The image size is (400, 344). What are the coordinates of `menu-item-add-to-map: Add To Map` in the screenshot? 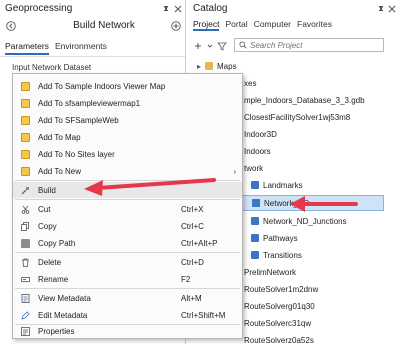 It's located at (127, 137).